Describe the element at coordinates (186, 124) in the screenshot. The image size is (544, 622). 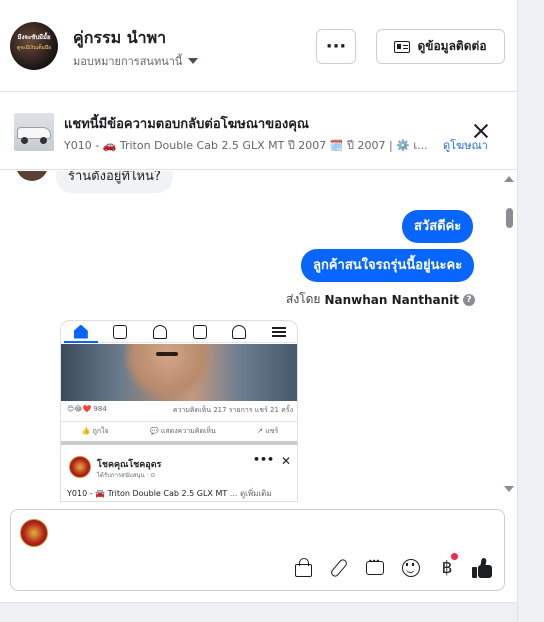
I see `ad-banner-title: แชทนี้มีข้อความตอบกลับต่อโฆษณาของคุณ` at that location.